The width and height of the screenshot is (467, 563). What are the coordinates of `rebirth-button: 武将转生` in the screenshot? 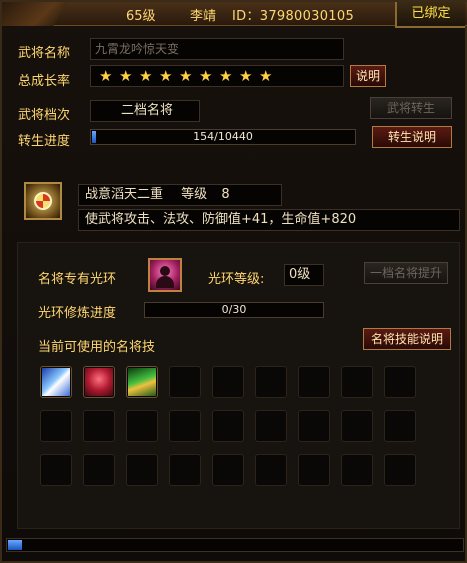 It's located at (411, 108).